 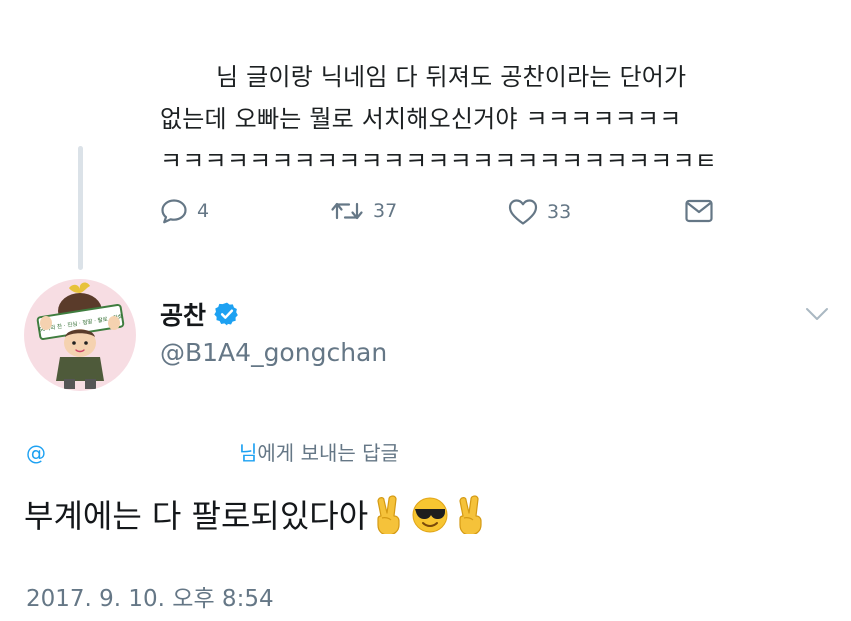 I want to click on avatar: 66사의 찬 · 진심 · 정말 · 팔로 · 찬희, so click(x=80, y=335).